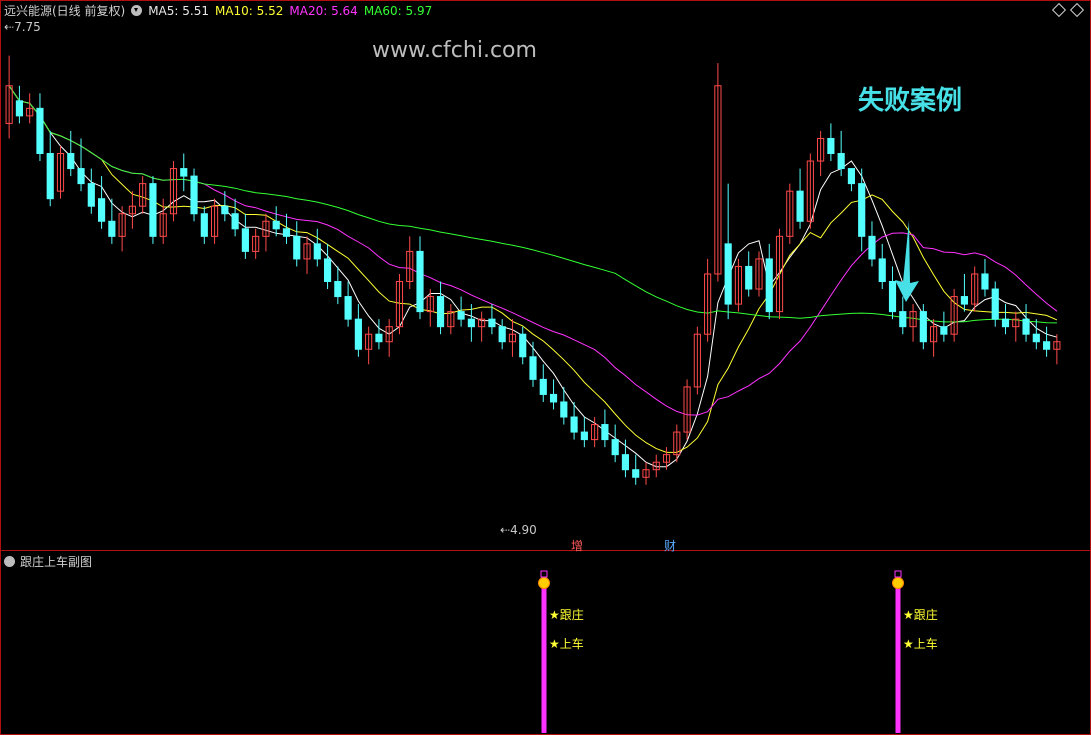 Image resolution: width=1091 pixels, height=735 pixels. Describe the element at coordinates (27, 27) in the screenshot. I see `high-price-value: 7.75` at that location.